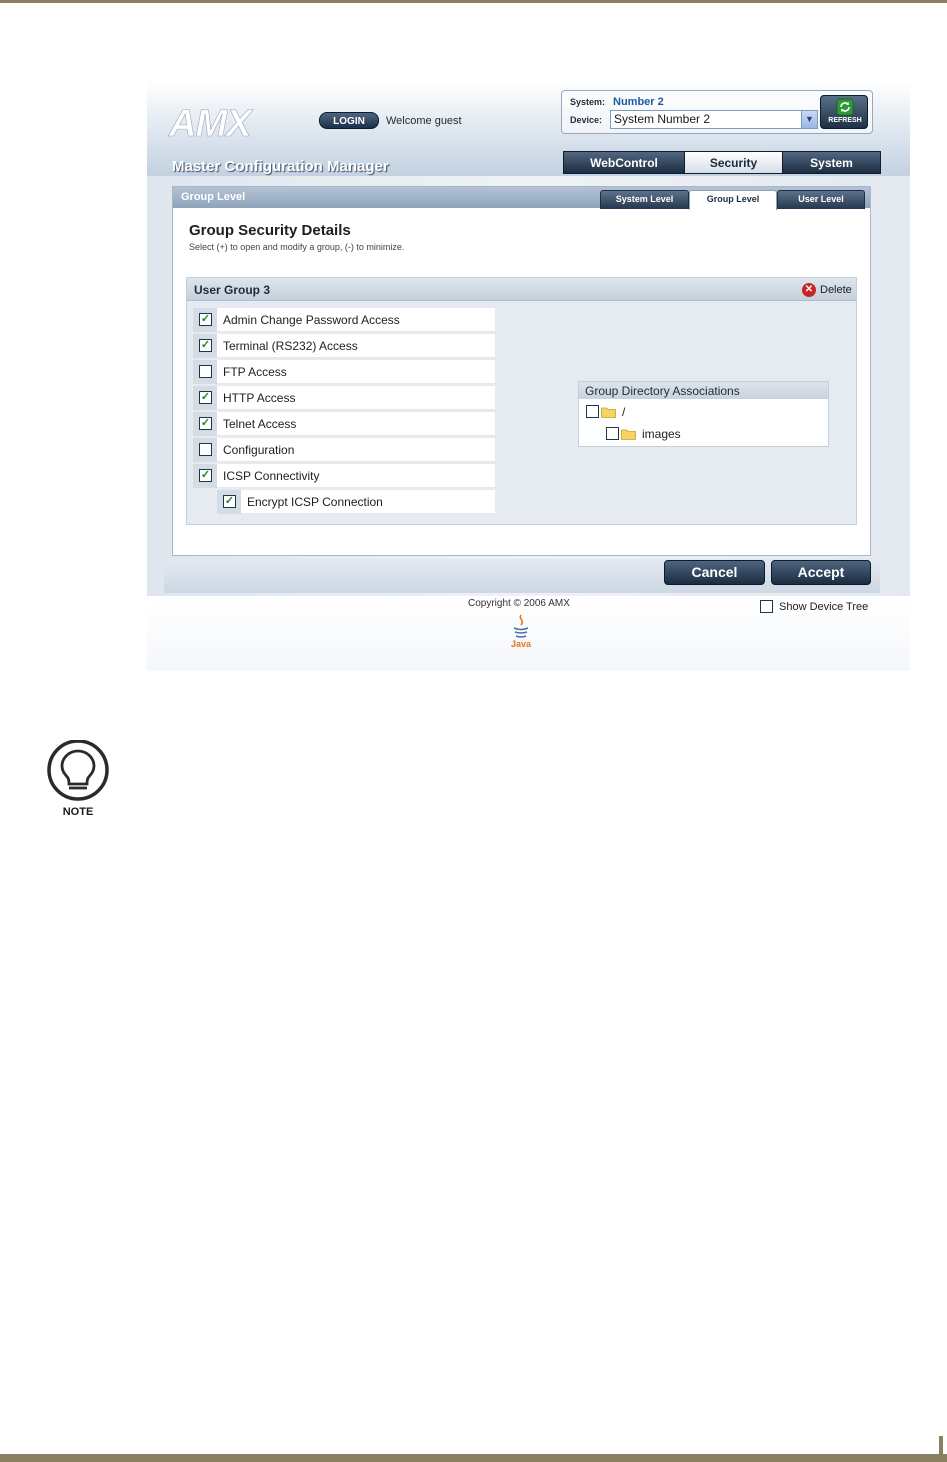 The image size is (947, 1462). What do you see at coordinates (588, 102) in the screenshot?
I see `system-label: System:` at bounding box center [588, 102].